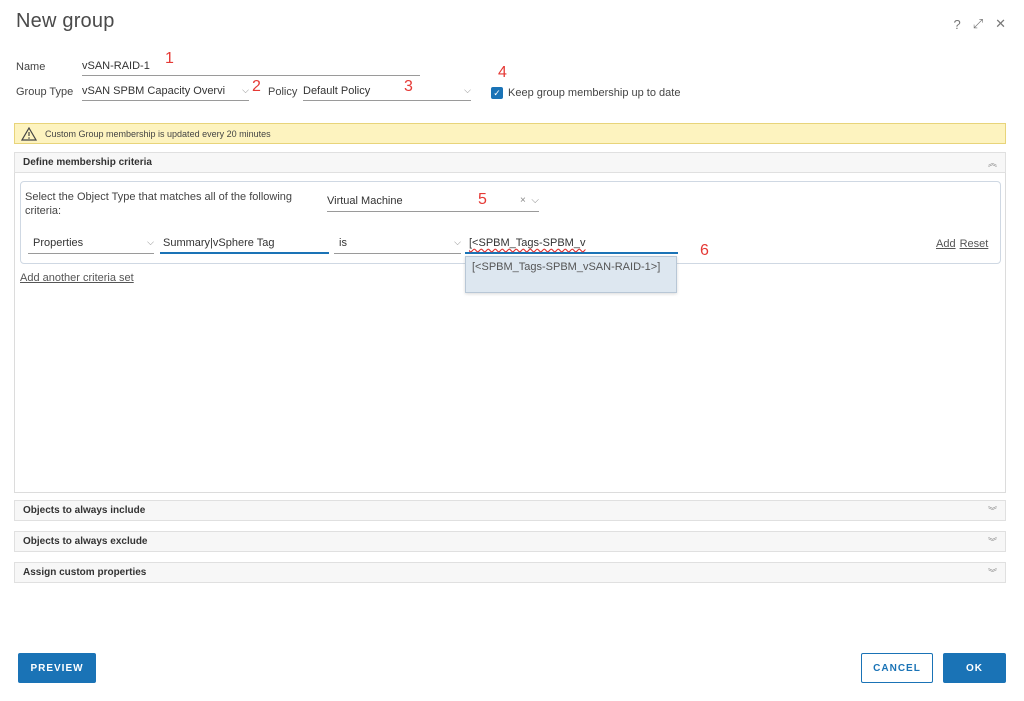 This screenshot has width=1024, height=701. I want to click on annotation-2: 2, so click(256, 86).